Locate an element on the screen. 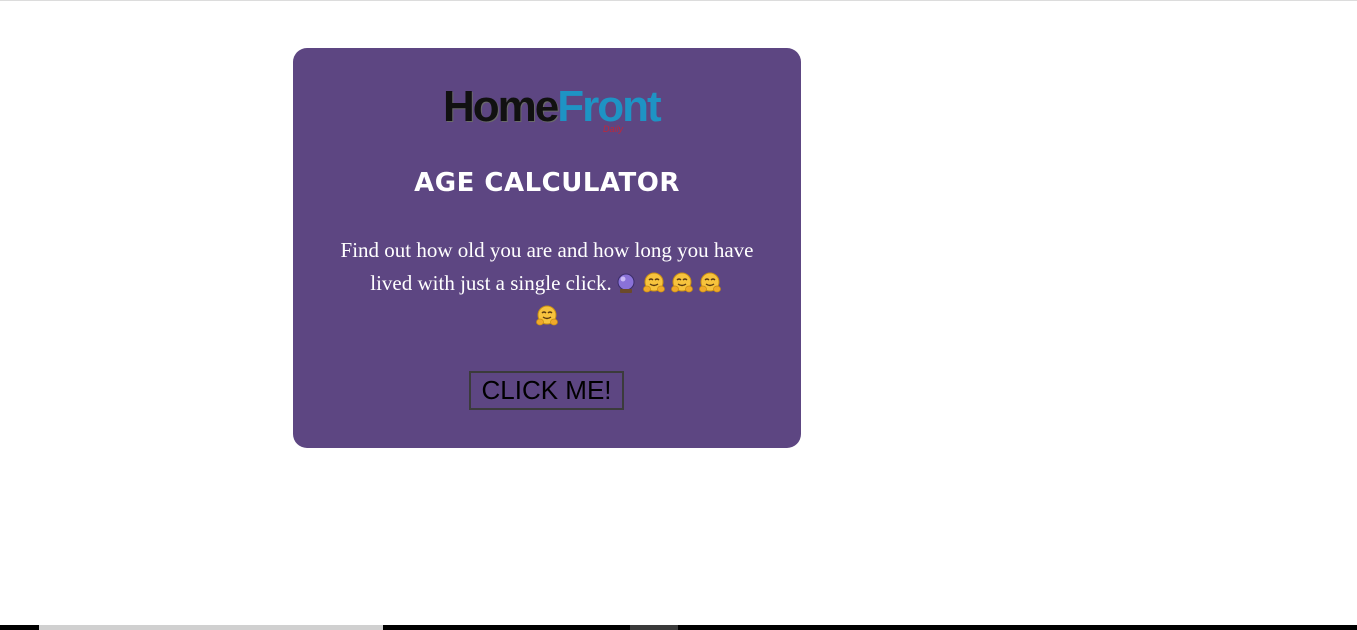 Image resolution: width=1357 pixels, height=630 pixels. homefront-logo: HomeFront Daily is located at coordinates (552, 113).